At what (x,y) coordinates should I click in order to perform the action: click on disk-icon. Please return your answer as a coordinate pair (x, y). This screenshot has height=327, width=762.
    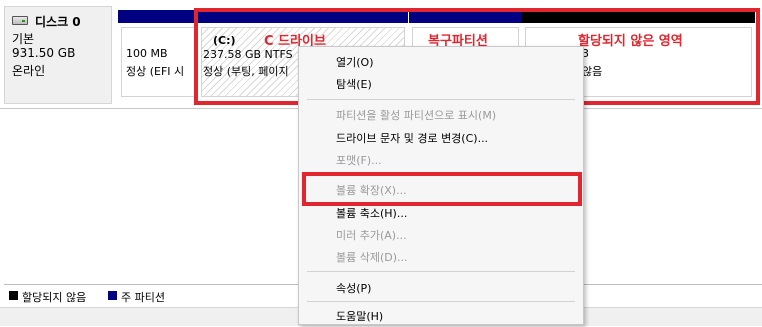
    Looking at the image, I should click on (20, 20).